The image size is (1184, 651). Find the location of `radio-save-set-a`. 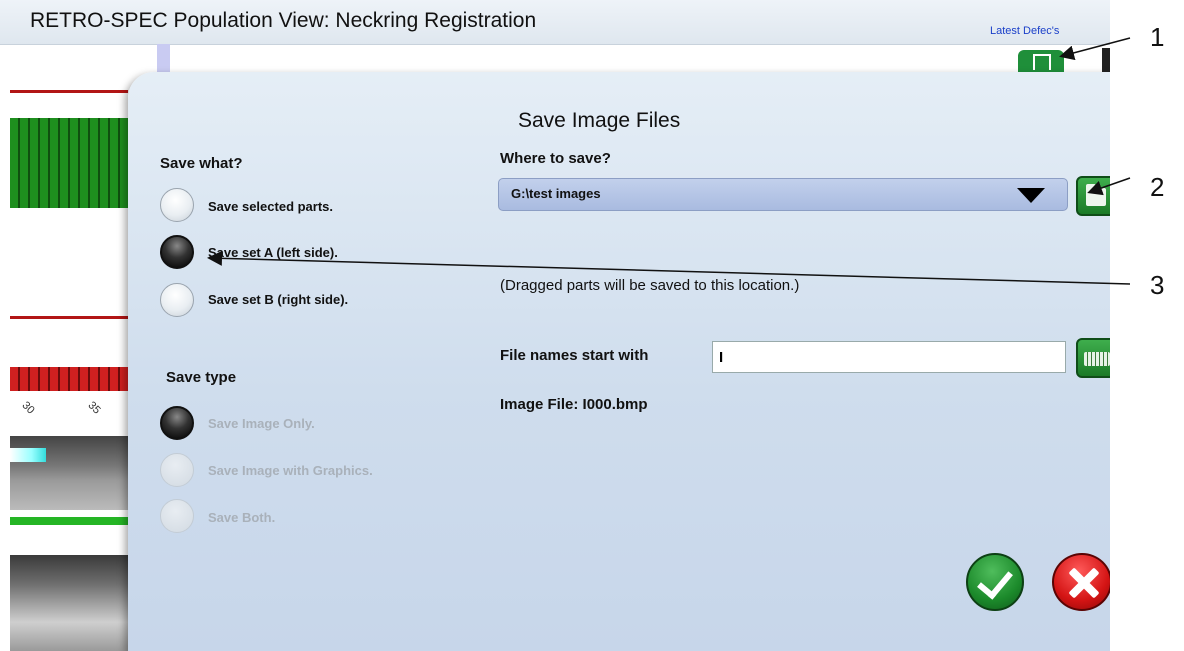

radio-save-set-a is located at coordinates (177, 252).